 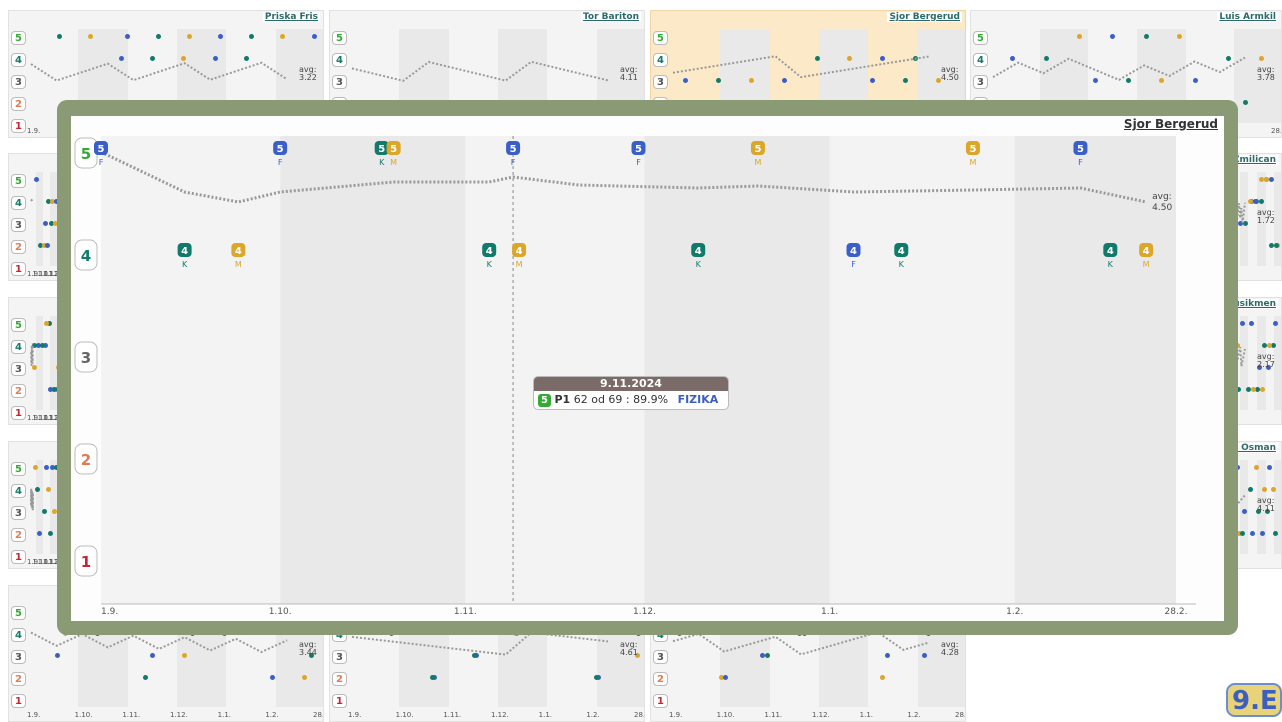 I want to click on tooltip-body: 5 P1 62 od 69 : 89.9% FIZIKA, so click(x=631, y=400).